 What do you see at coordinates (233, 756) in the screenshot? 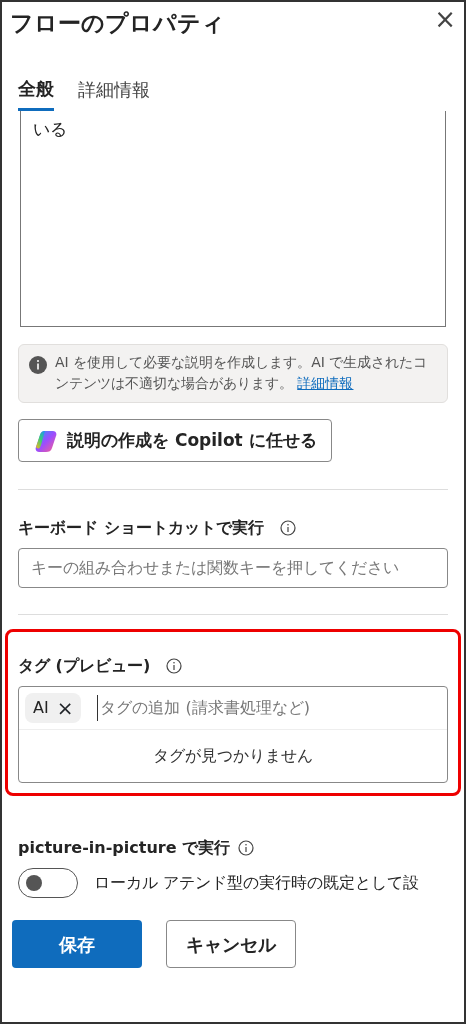
I see `empty-message: タグが見つかりません` at bounding box center [233, 756].